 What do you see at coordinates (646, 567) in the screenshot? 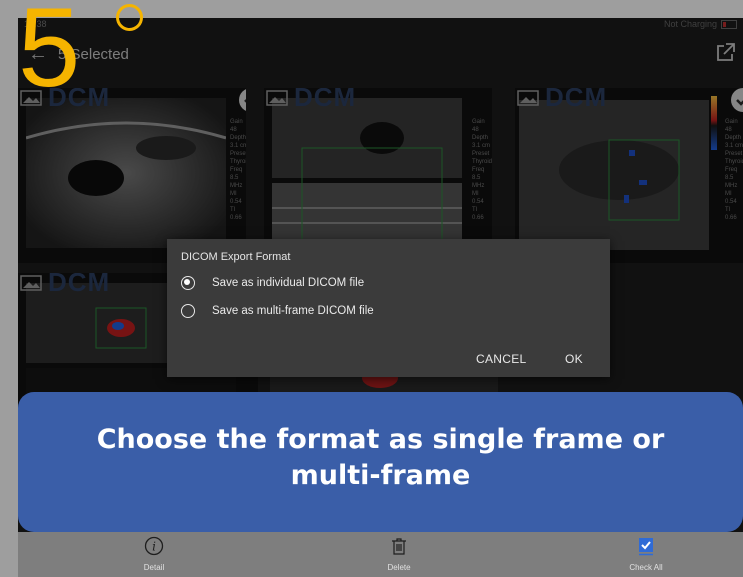
I see `check-all-label: Check All` at bounding box center [646, 567].